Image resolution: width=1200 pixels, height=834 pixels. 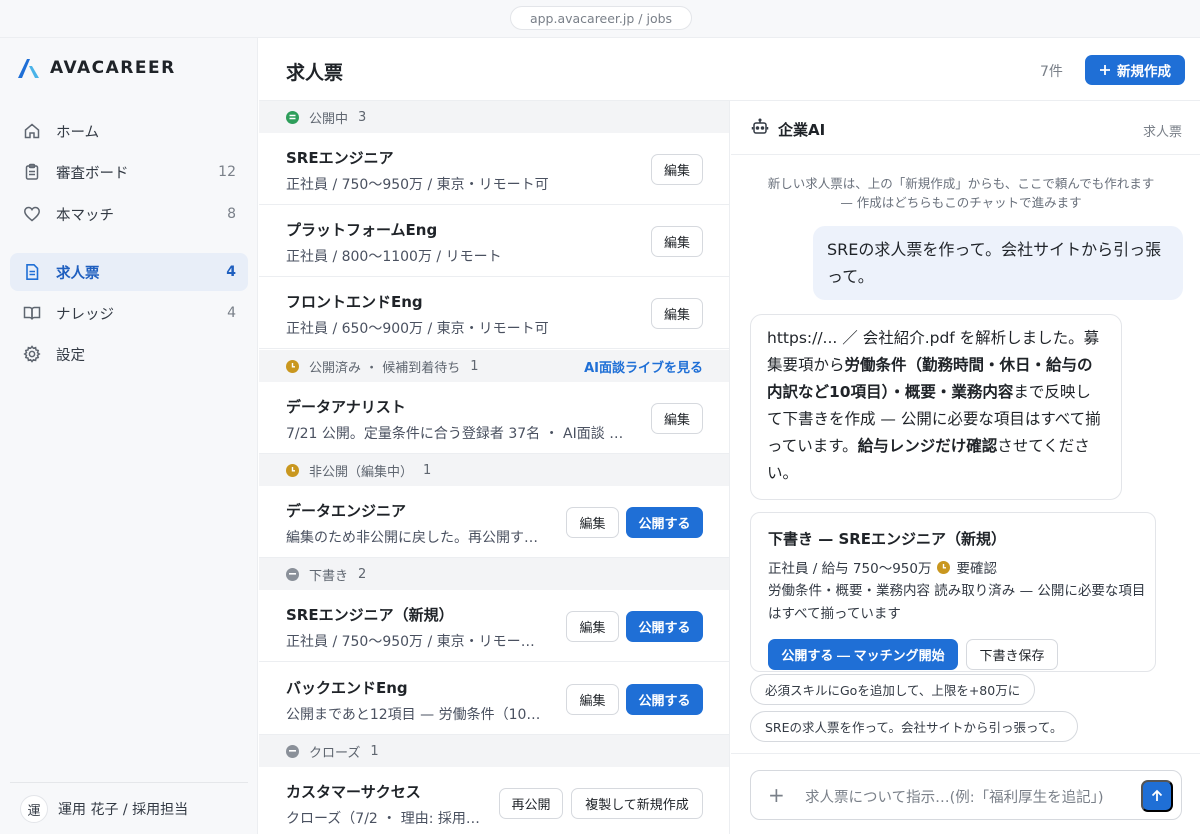 What do you see at coordinates (802, 130) in the screenshot?
I see `chat-title: 企業AI` at bounding box center [802, 130].